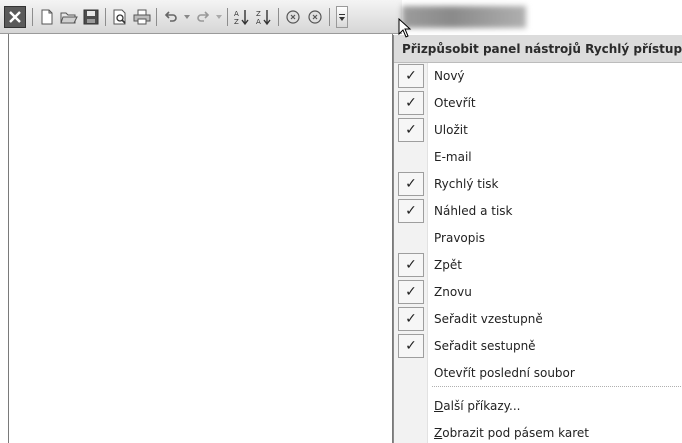 This screenshot has height=443, width=682. Describe the element at coordinates (538, 346) in the screenshot. I see `menu-item-seradit-sestupne: ✓ Seřadit sestupně` at that location.